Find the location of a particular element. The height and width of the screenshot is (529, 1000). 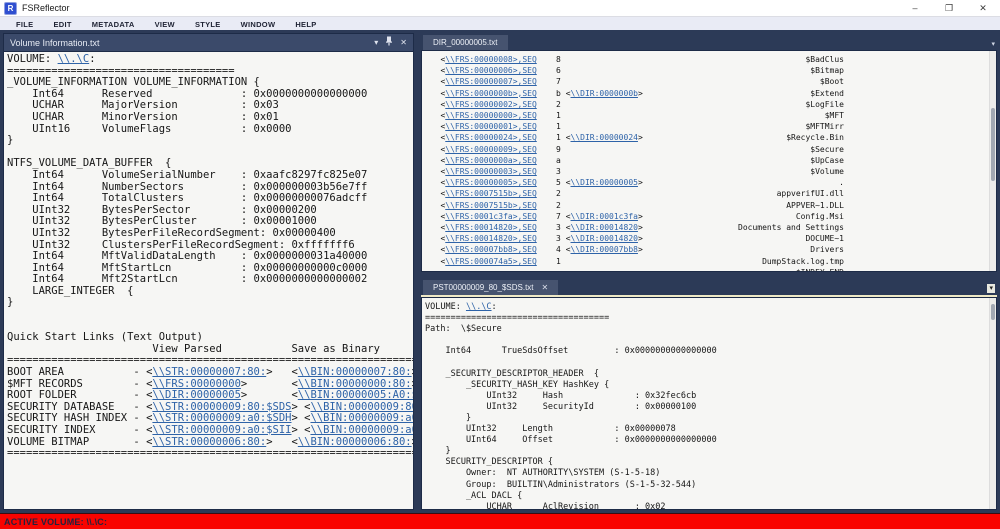

file-link: \\DIR:00000024 is located at coordinates (604, 137).